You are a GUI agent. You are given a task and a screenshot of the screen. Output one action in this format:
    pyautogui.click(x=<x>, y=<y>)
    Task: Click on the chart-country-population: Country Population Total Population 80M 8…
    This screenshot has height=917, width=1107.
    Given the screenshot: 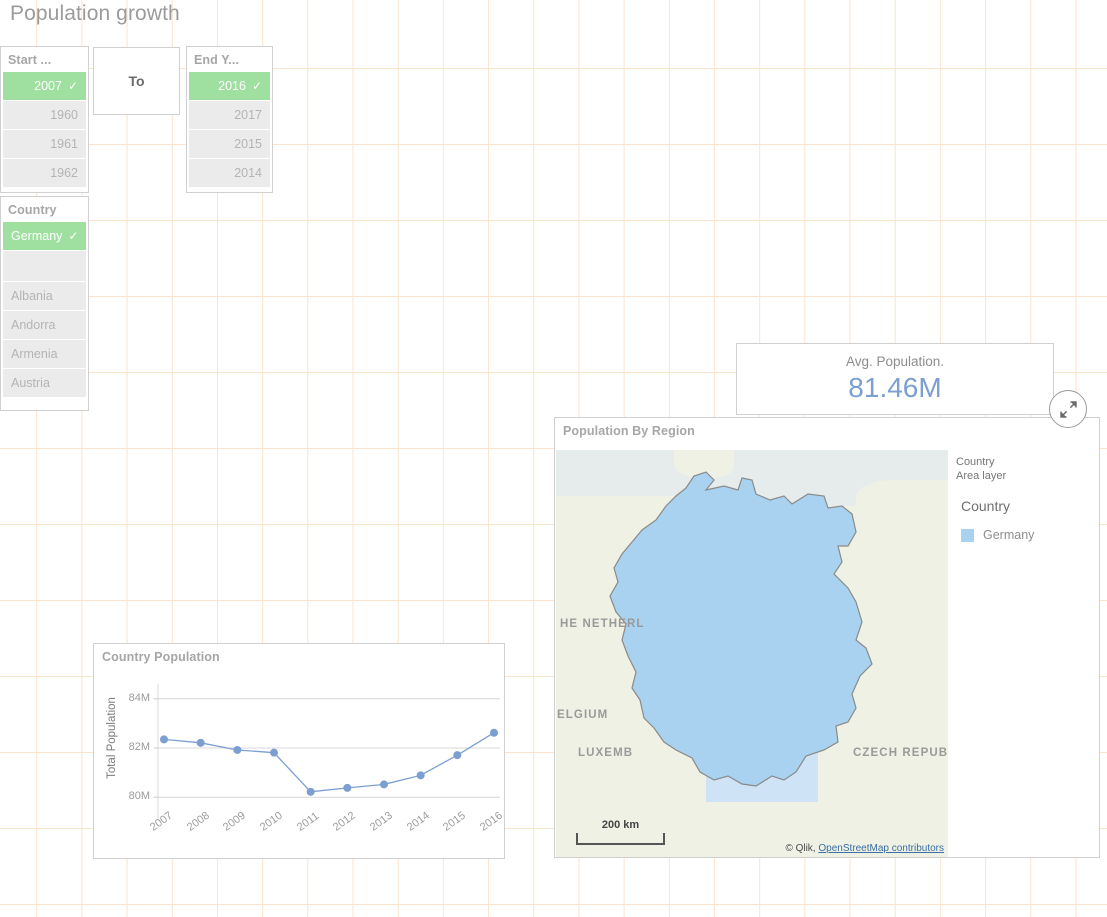 What is the action you would take?
    pyautogui.click(x=299, y=751)
    